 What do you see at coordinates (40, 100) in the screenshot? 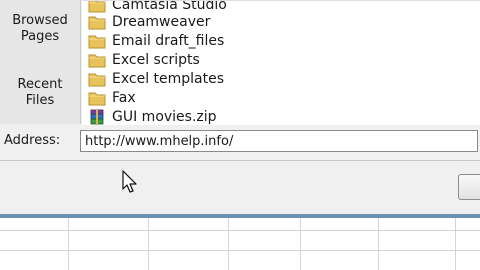
I see `places-recent-files-label-2: Files` at bounding box center [40, 100].